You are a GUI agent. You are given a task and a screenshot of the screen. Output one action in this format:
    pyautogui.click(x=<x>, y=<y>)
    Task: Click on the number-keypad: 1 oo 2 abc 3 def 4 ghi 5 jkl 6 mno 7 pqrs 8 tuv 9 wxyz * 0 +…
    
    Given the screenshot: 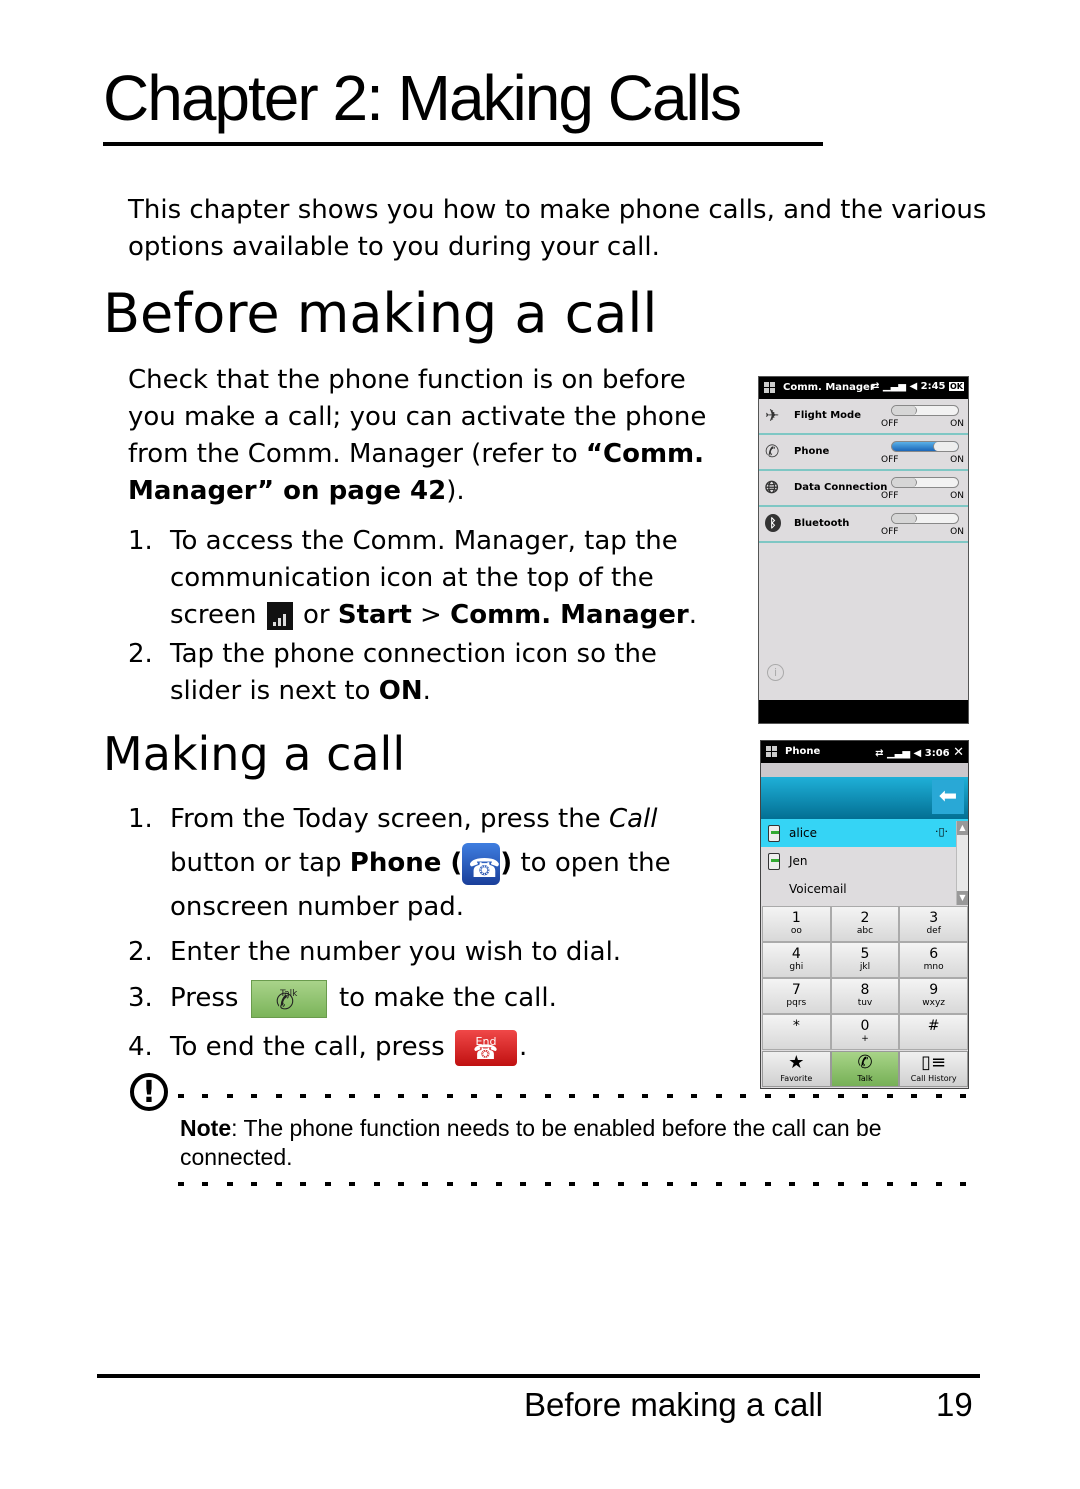 What is the action you would take?
    pyautogui.click(x=865, y=978)
    